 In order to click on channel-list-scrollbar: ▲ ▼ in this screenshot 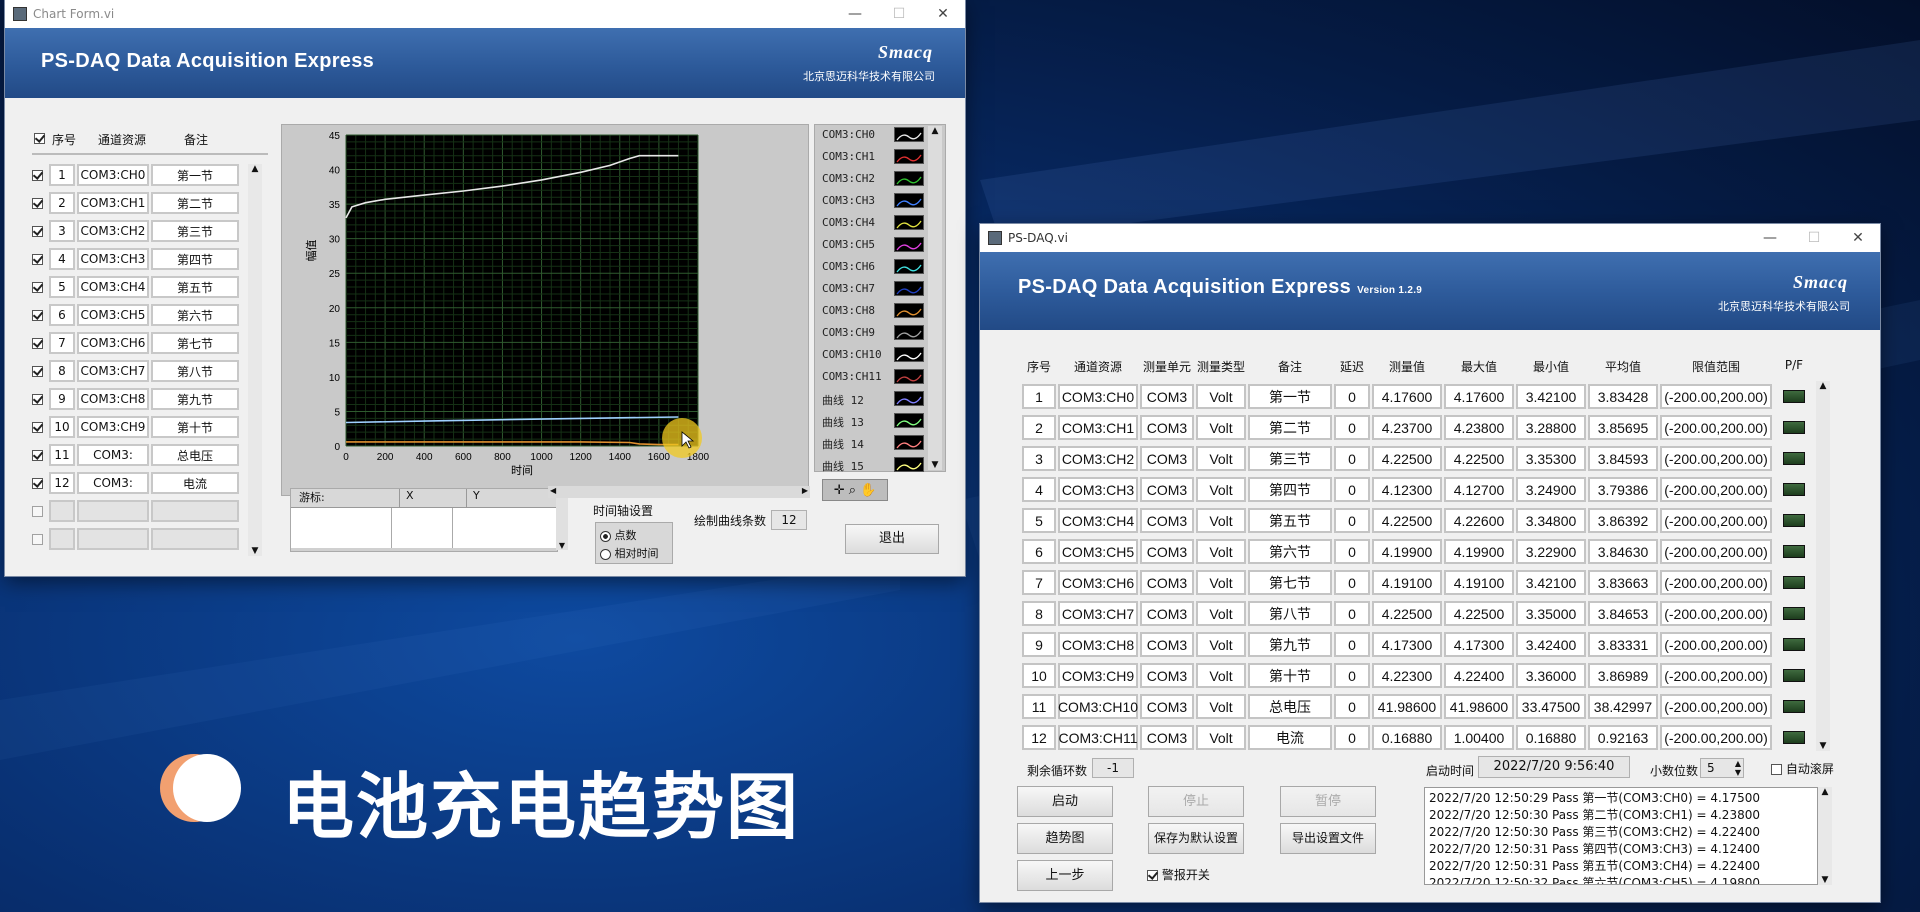, I will do `click(255, 360)`.